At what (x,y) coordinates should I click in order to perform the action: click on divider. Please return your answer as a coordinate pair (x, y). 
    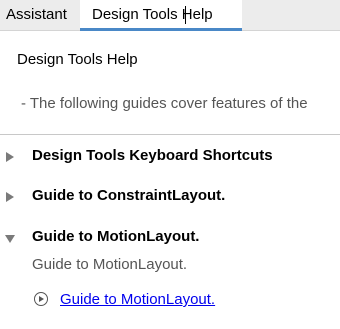
    Looking at the image, I should click on (170, 134).